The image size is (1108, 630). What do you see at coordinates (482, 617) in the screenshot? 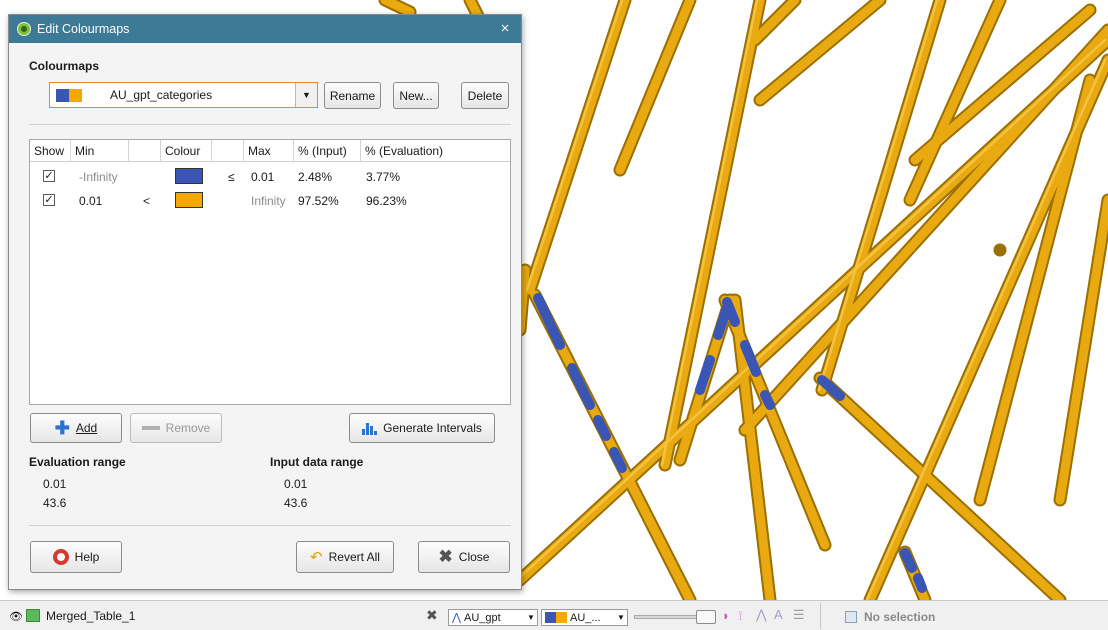
I see `attribute-value: AU_gpt` at bounding box center [482, 617].